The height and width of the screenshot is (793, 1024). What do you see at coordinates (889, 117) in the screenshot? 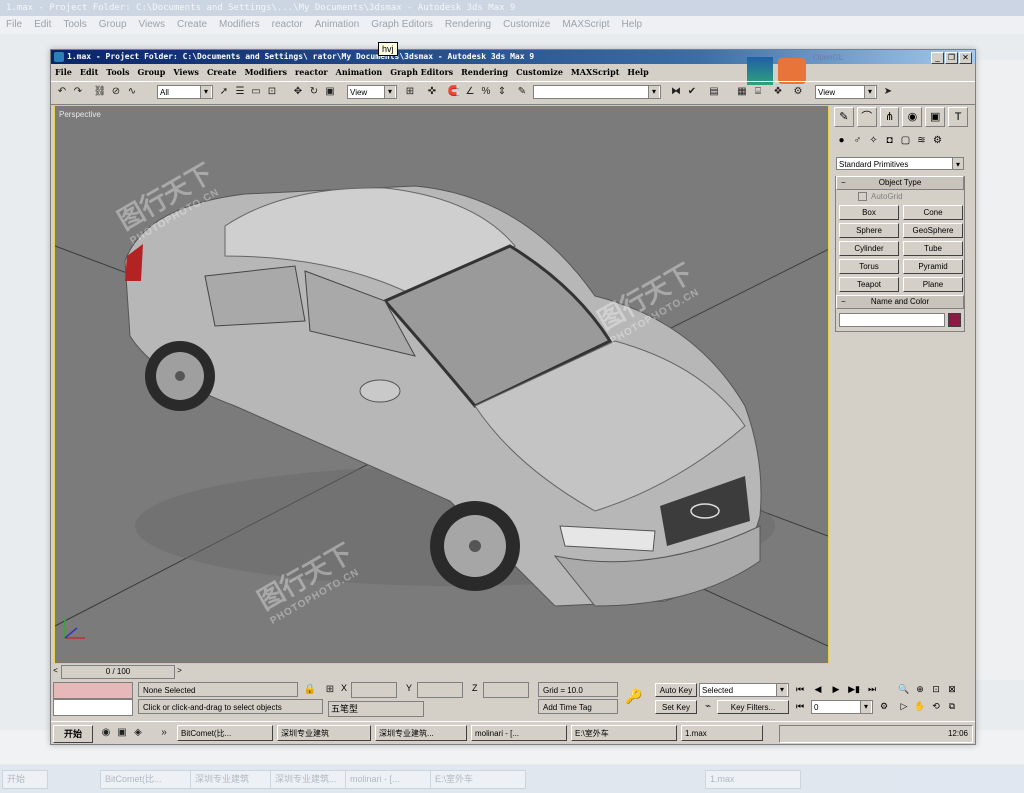
I see `hierarchy-tab-icon: ⋔` at bounding box center [889, 117].